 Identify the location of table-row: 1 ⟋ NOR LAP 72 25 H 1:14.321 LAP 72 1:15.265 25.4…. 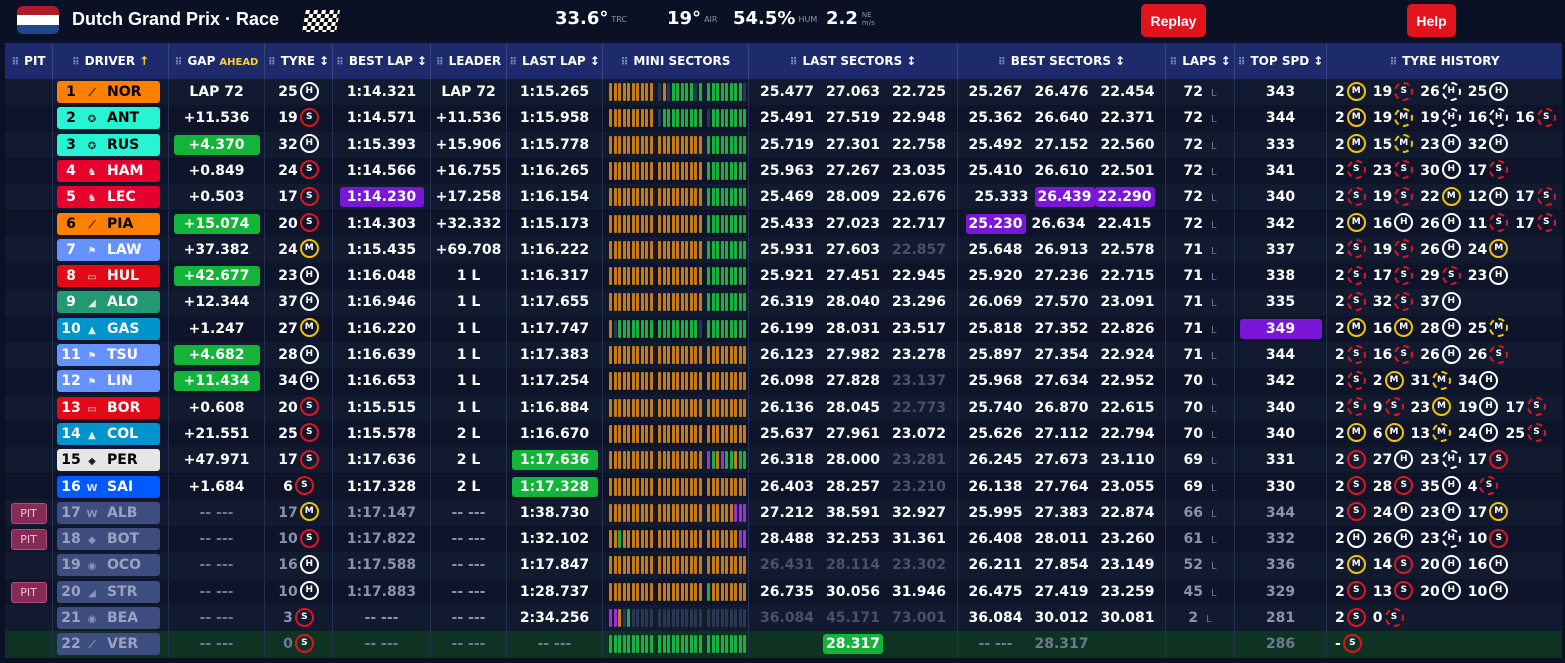
(783, 92).